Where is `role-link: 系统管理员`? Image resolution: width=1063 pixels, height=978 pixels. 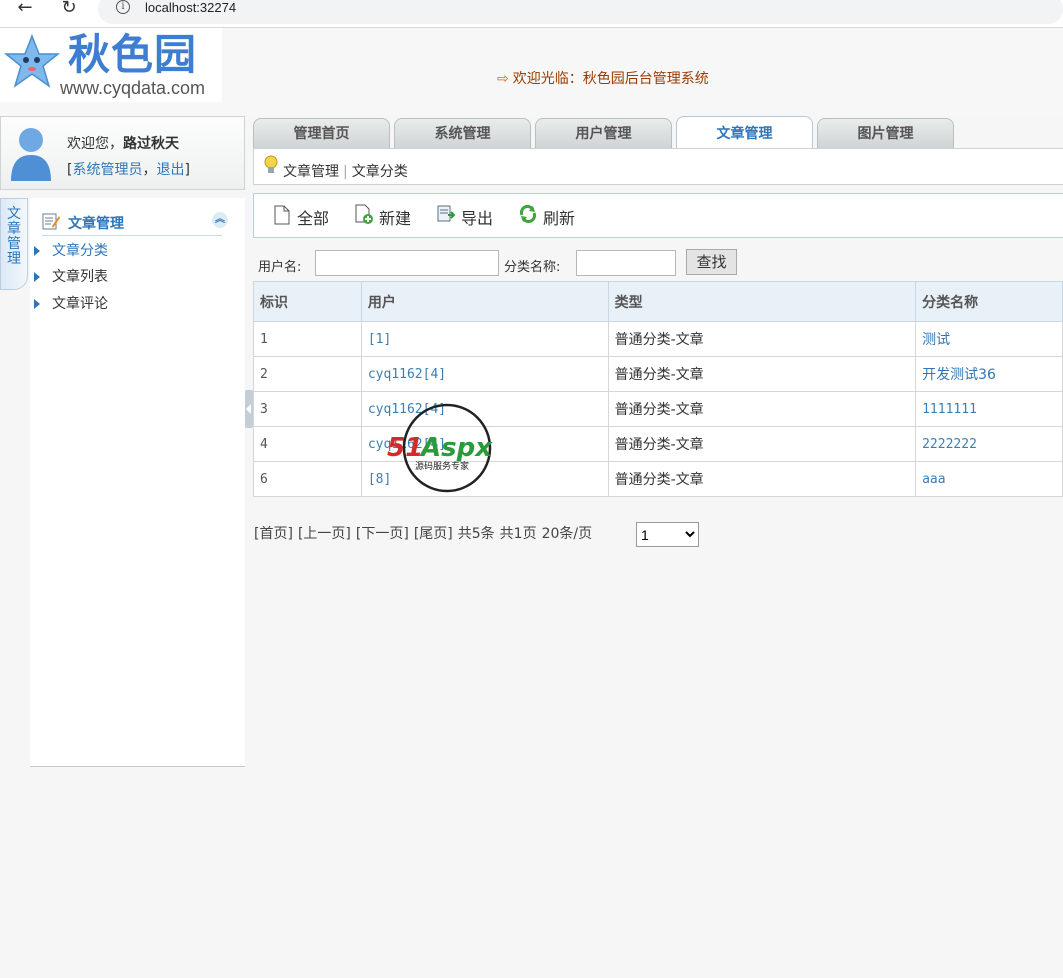
role-link: 系统管理员 is located at coordinates (107, 170).